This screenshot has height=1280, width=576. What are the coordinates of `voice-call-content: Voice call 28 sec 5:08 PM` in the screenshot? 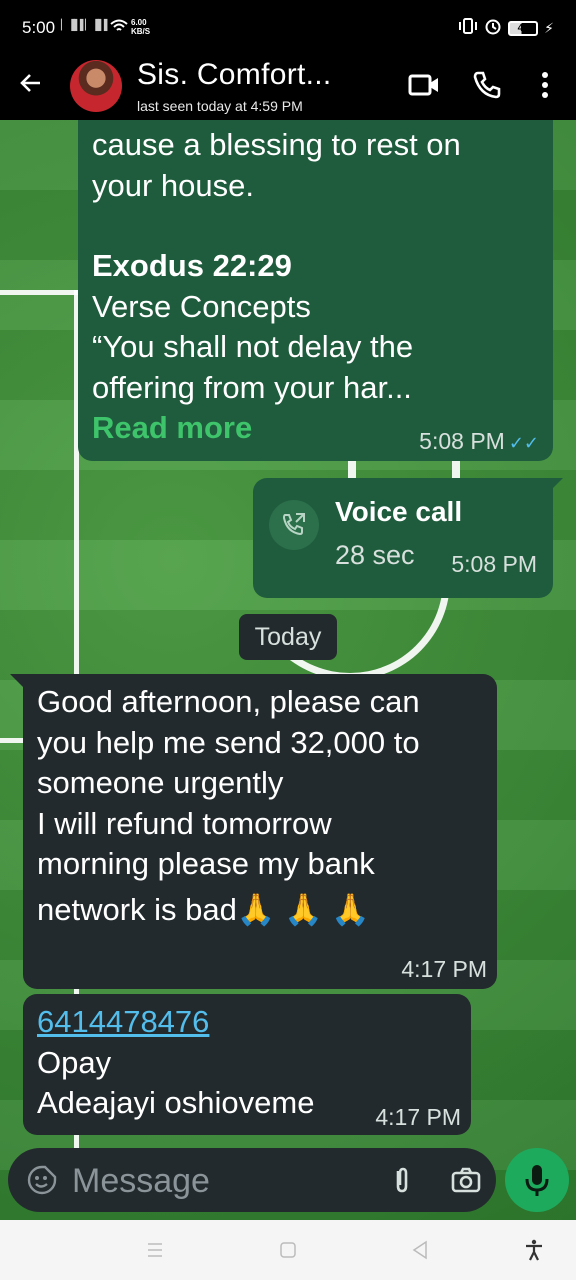 It's located at (403, 538).